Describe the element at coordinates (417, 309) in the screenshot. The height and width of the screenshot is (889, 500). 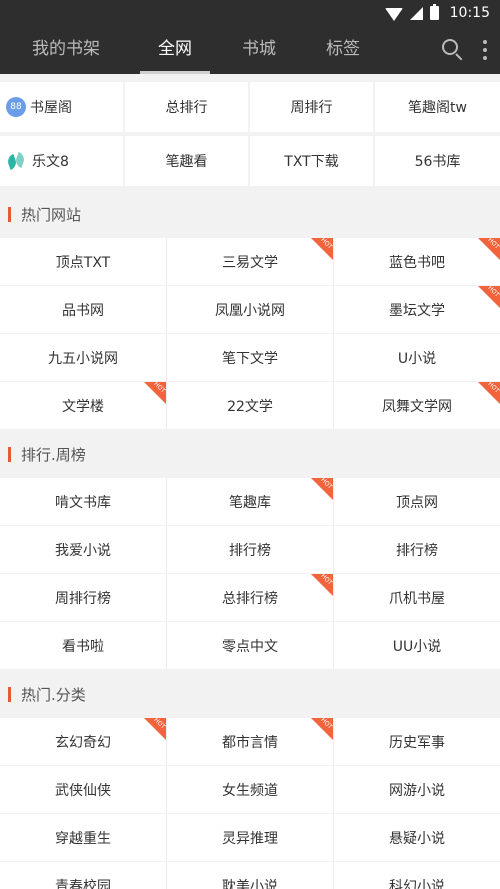
I see `grid-item: 墨坛文学 HOT` at that location.